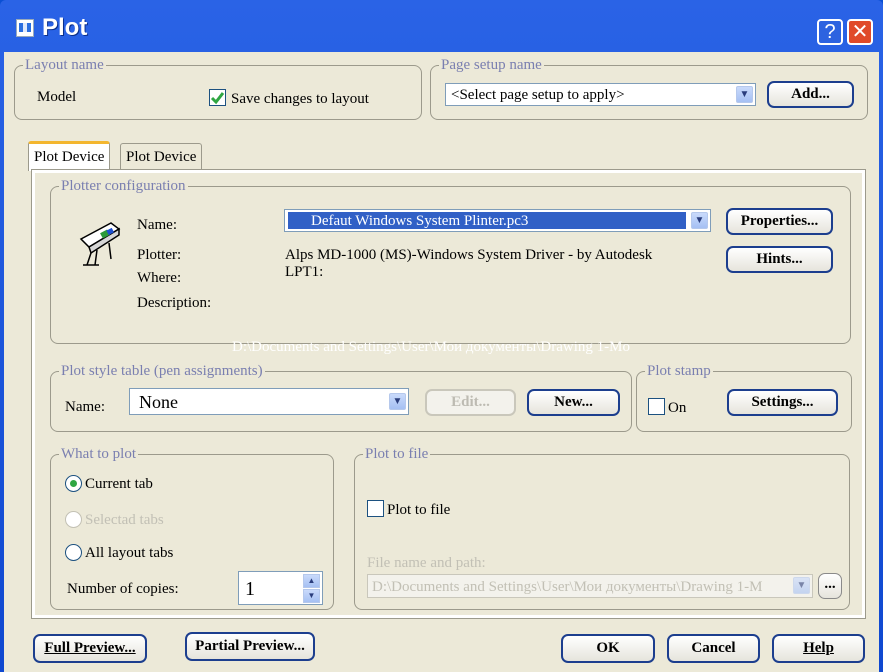  What do you see at coordinates (65, 27) in the screenshot?
I see `window-title: Plot` at bounding box center [65, 27].